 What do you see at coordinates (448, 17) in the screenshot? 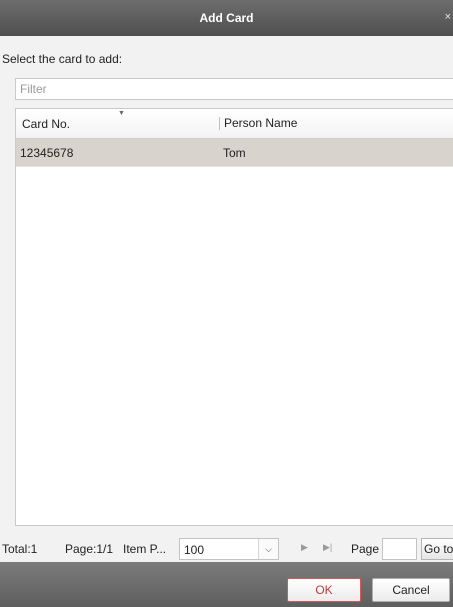
I see `close-icon: ×` at bounding box center [448, 17].